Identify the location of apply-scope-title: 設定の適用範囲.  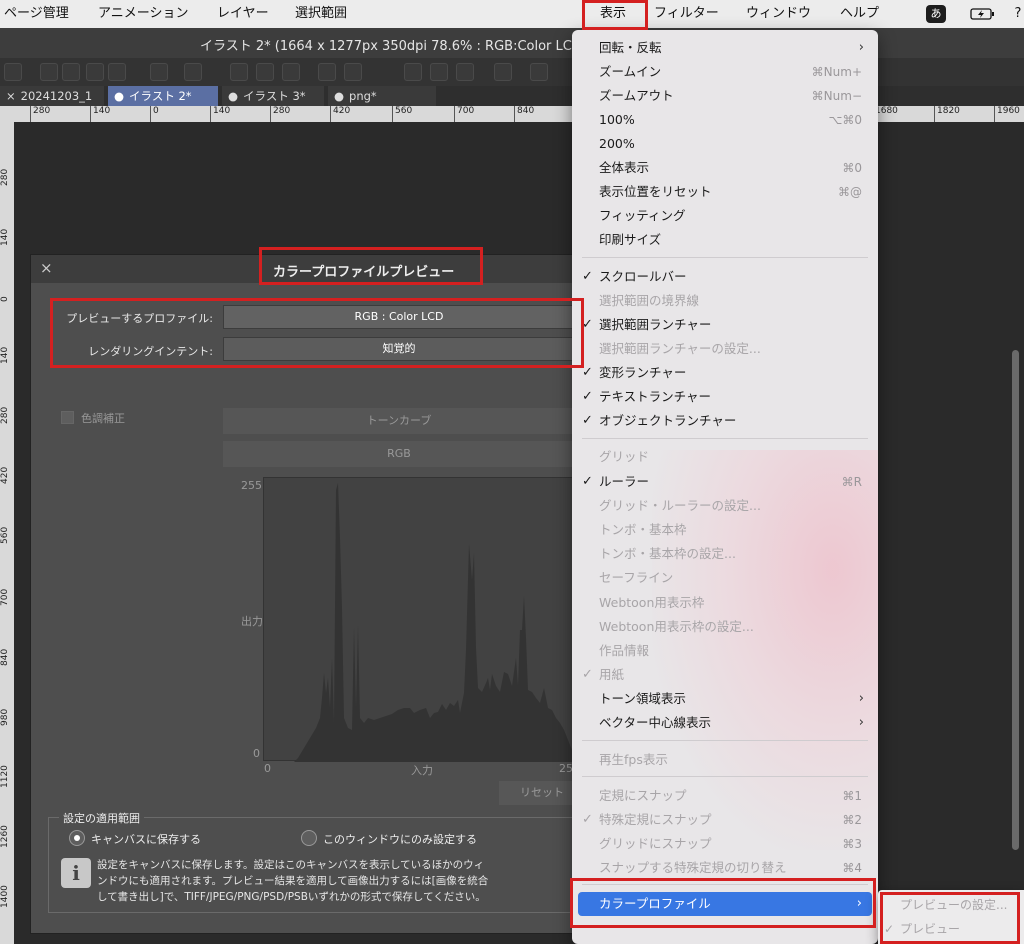
(101, 818).